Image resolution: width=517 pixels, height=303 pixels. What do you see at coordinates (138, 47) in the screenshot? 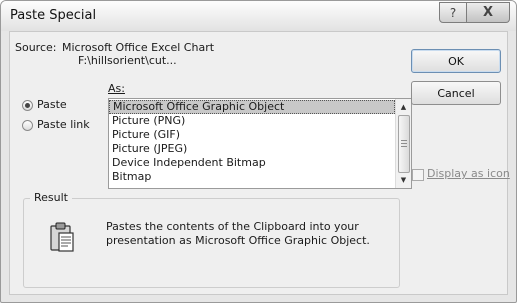
I see `source-value: Microsoft Office Excel Chart` at bounding box center [138, 47].